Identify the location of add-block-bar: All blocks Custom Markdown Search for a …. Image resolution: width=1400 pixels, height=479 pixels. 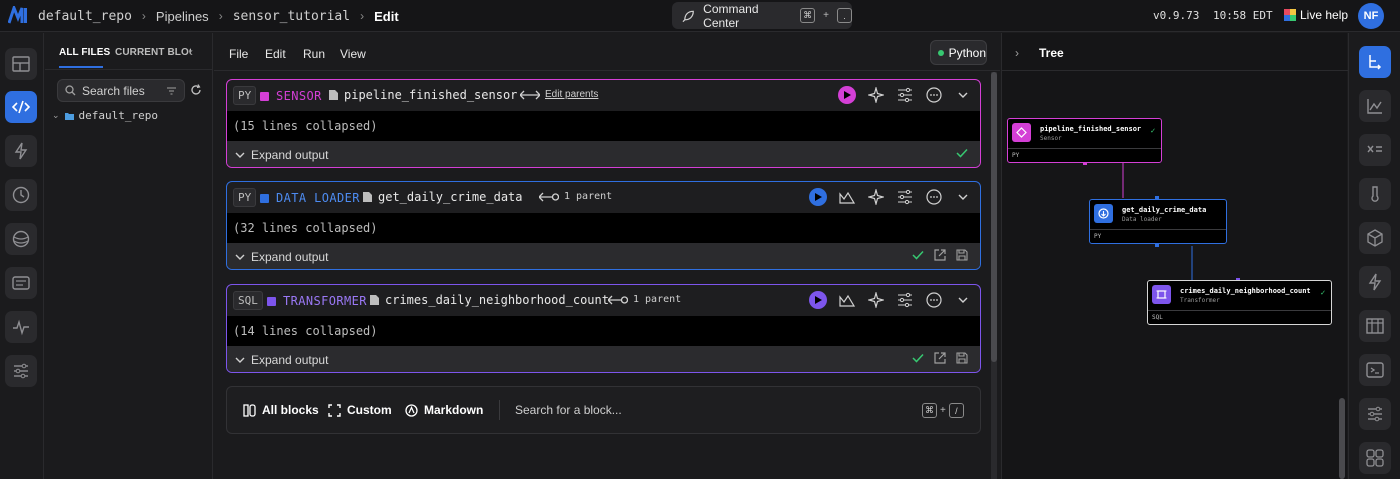
(603, 410).